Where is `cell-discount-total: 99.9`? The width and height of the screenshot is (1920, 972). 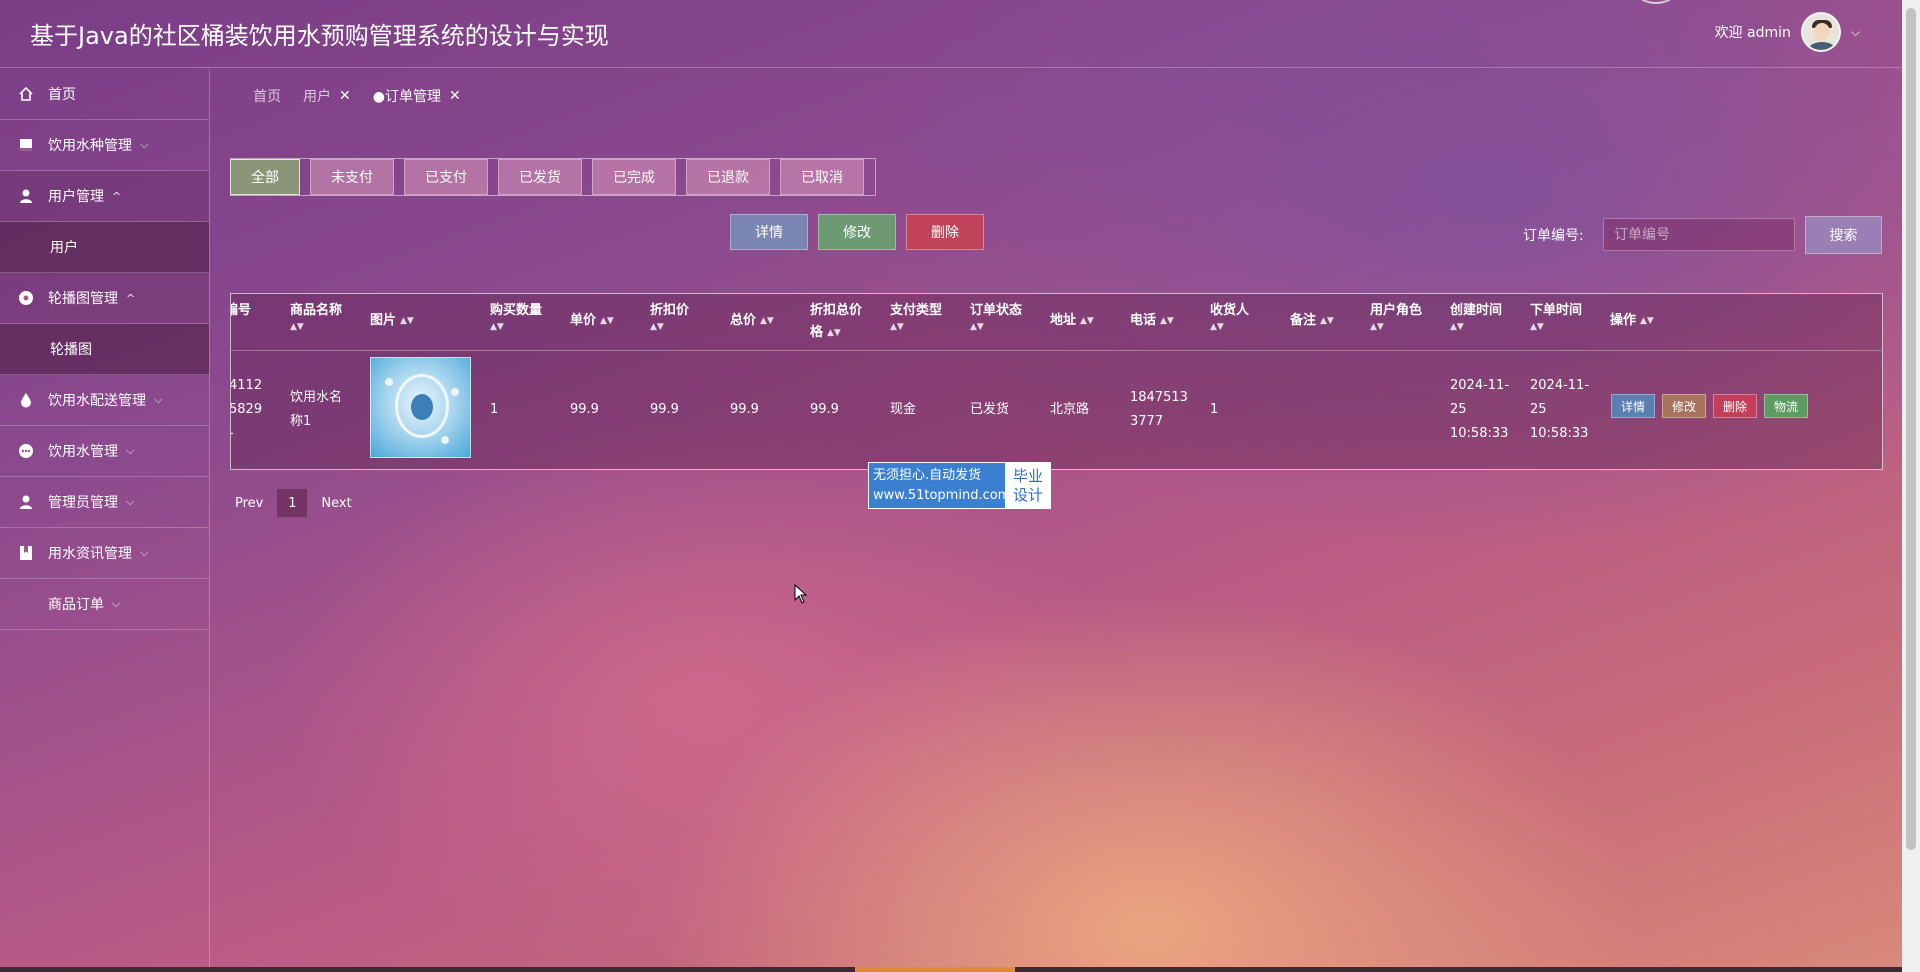 cell-discount-total: 99.9 is located at coordinates (824, 409).